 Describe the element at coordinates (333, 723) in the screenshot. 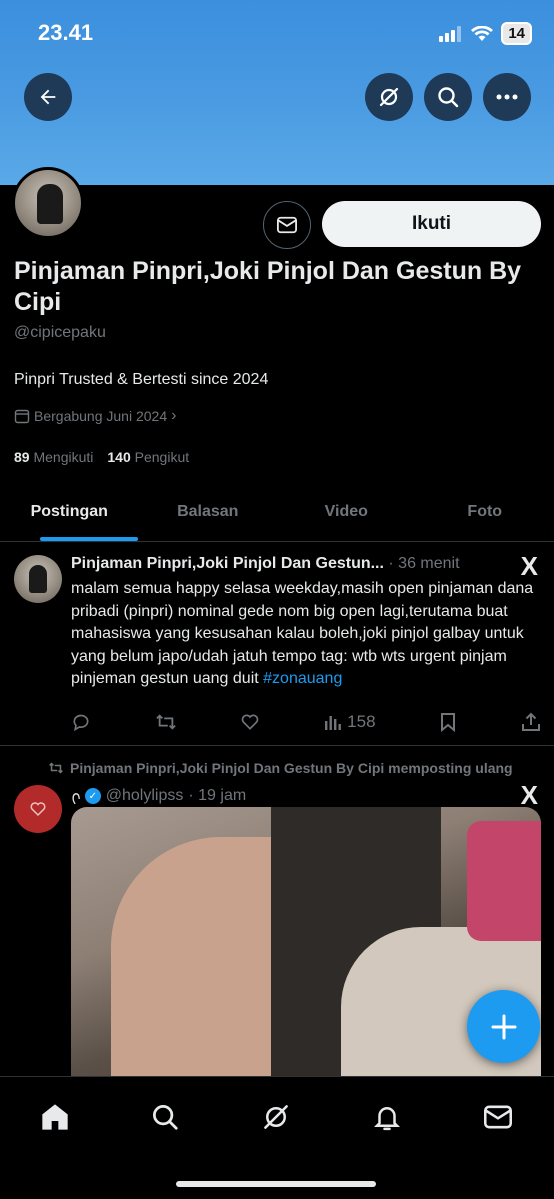

I see `views-icon` at that location.